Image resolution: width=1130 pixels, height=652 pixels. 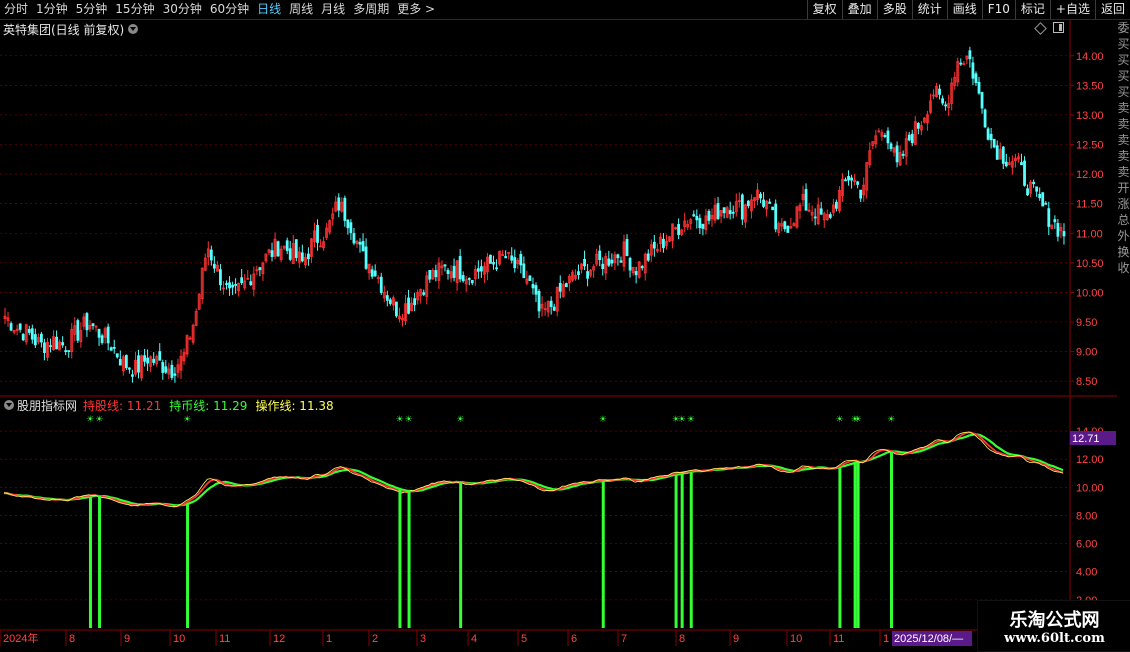 What do you see at coordinates (1112, 9) in the screenshot?
I see `toolbar-button: 返回` at bounding box center [1112, 9].